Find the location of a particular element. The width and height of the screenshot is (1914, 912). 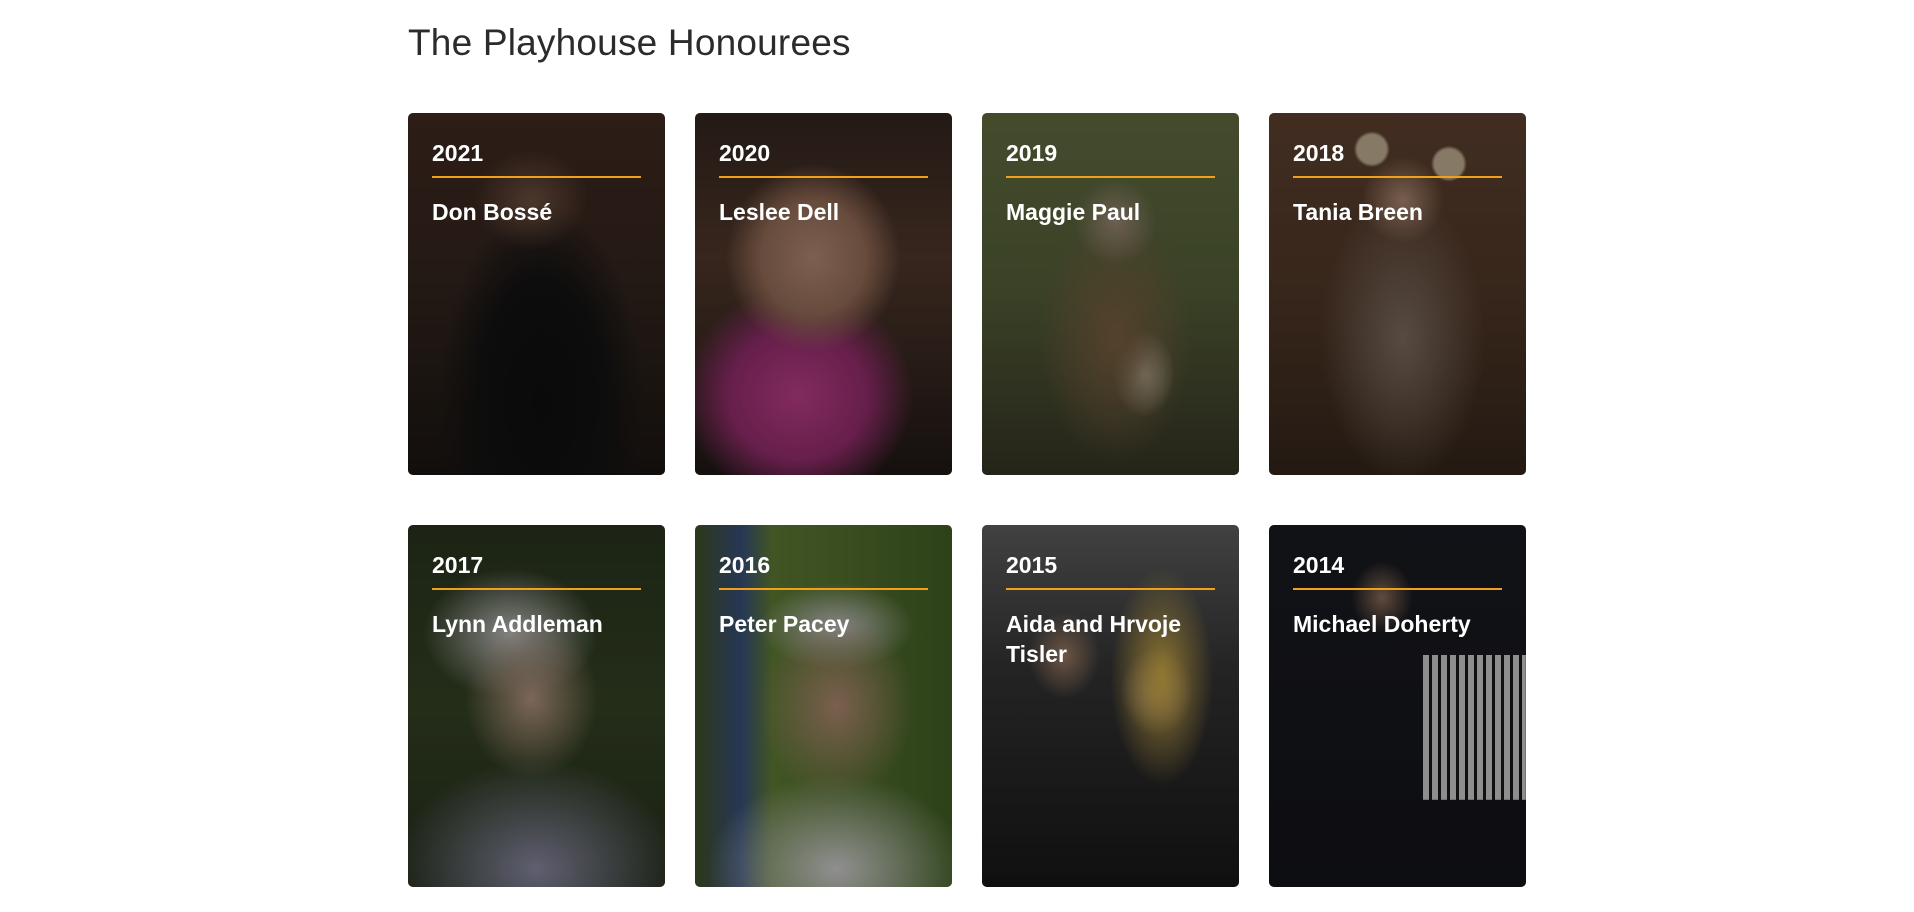

honouree-year: 2019 is located at coordinates (1110, 158).